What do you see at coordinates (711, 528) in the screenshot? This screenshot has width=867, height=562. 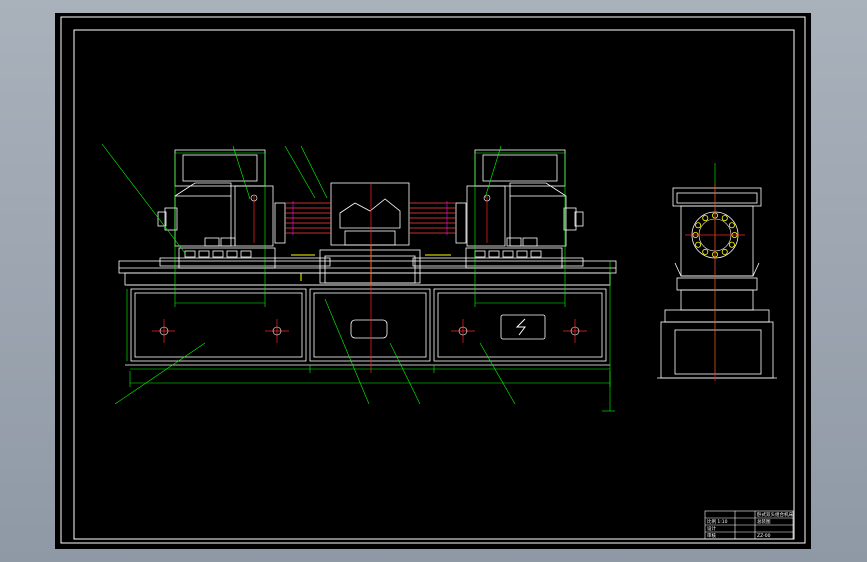 I see `title-designer: 设计` at bounding box center [711, 528].